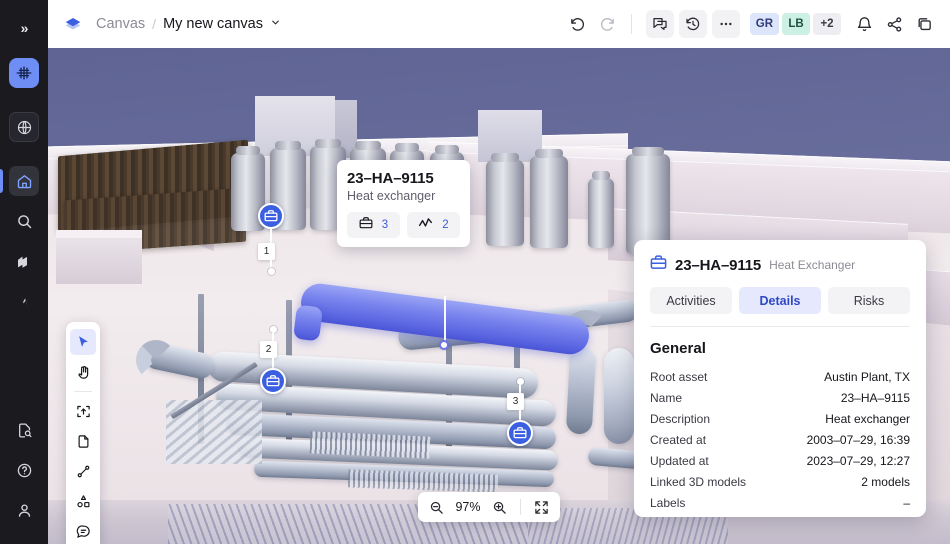 This screenshot has height=544, width=950. I want to click on tool-pan, so click(83, 372).